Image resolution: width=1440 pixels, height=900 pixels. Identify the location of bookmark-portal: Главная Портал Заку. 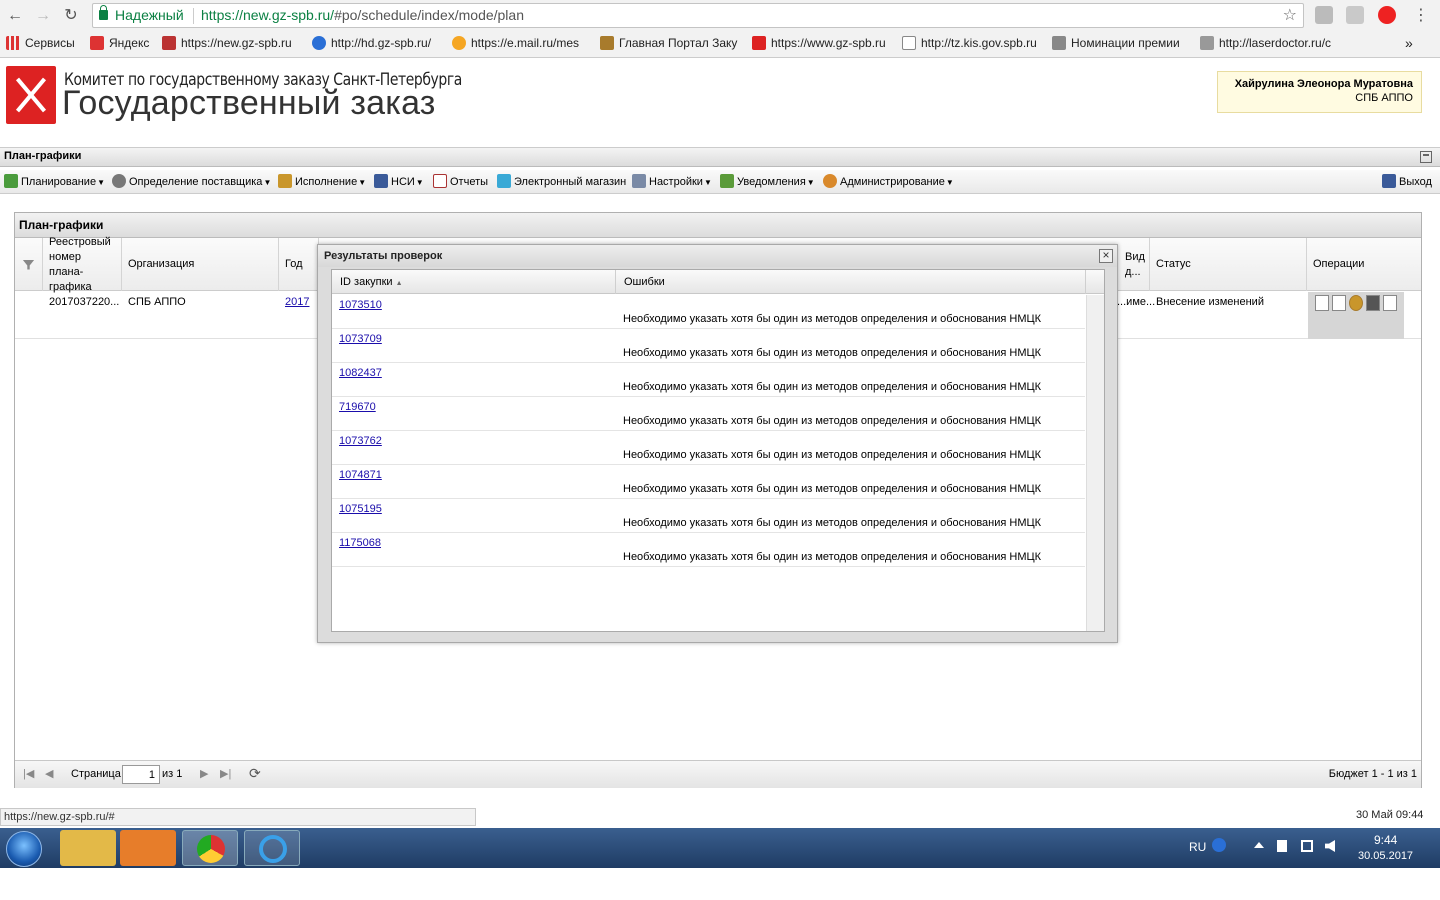
(670, 43).